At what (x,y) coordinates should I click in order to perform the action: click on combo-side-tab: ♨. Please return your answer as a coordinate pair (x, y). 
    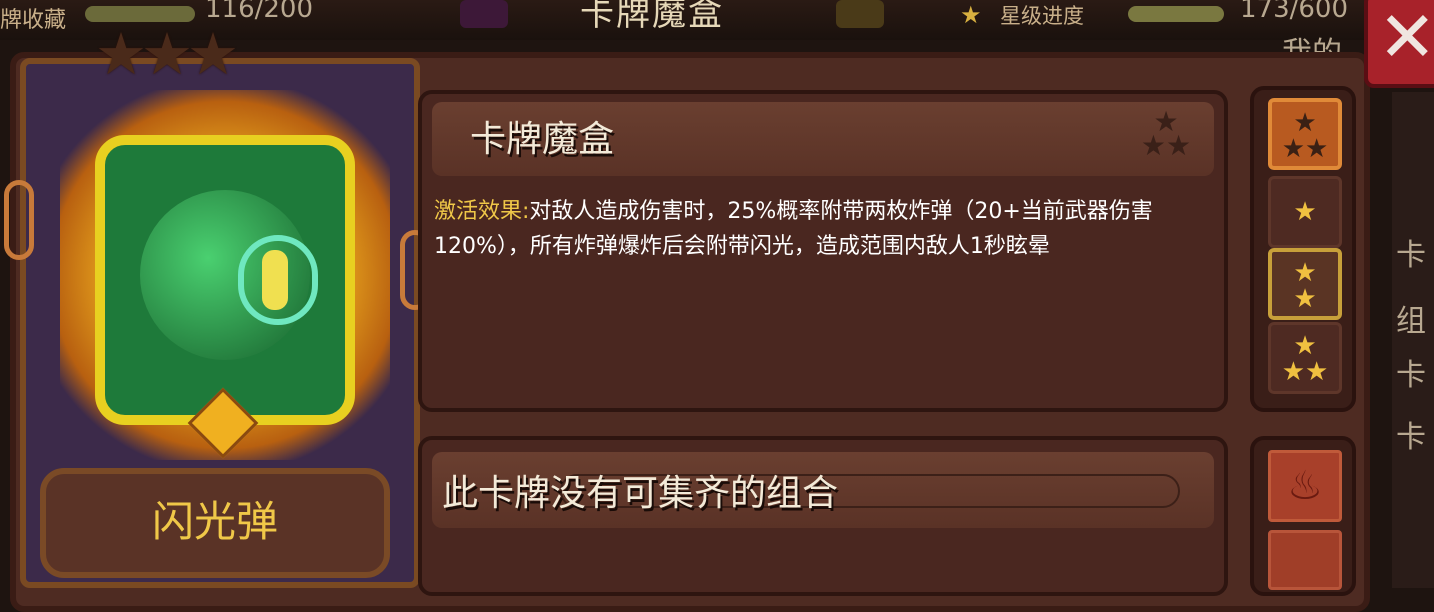
    Looking at the image, I should click on (1305, 486).